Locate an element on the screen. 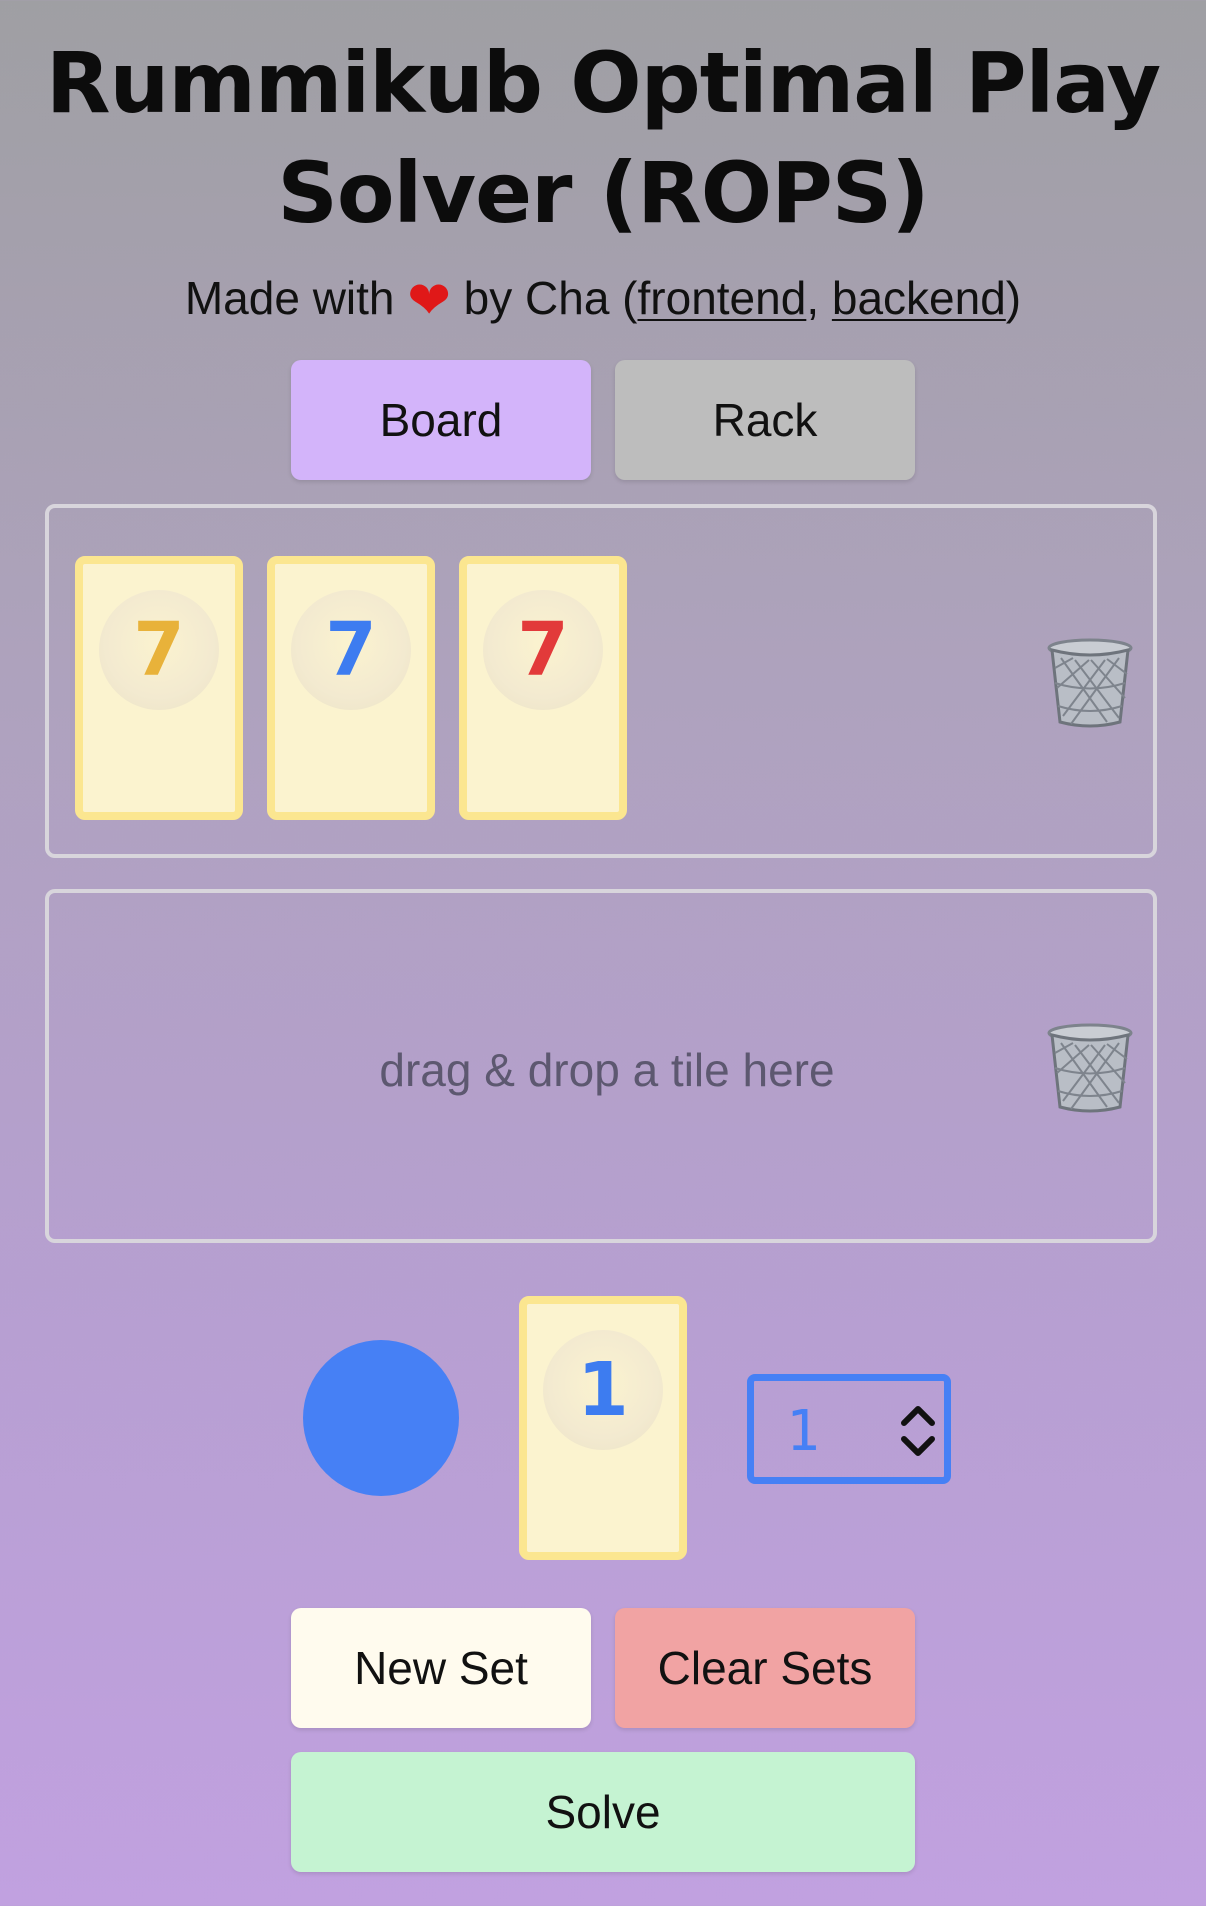 The image size is (1206, 1906). number-input: 1 is located at coordinates (849, 1429).